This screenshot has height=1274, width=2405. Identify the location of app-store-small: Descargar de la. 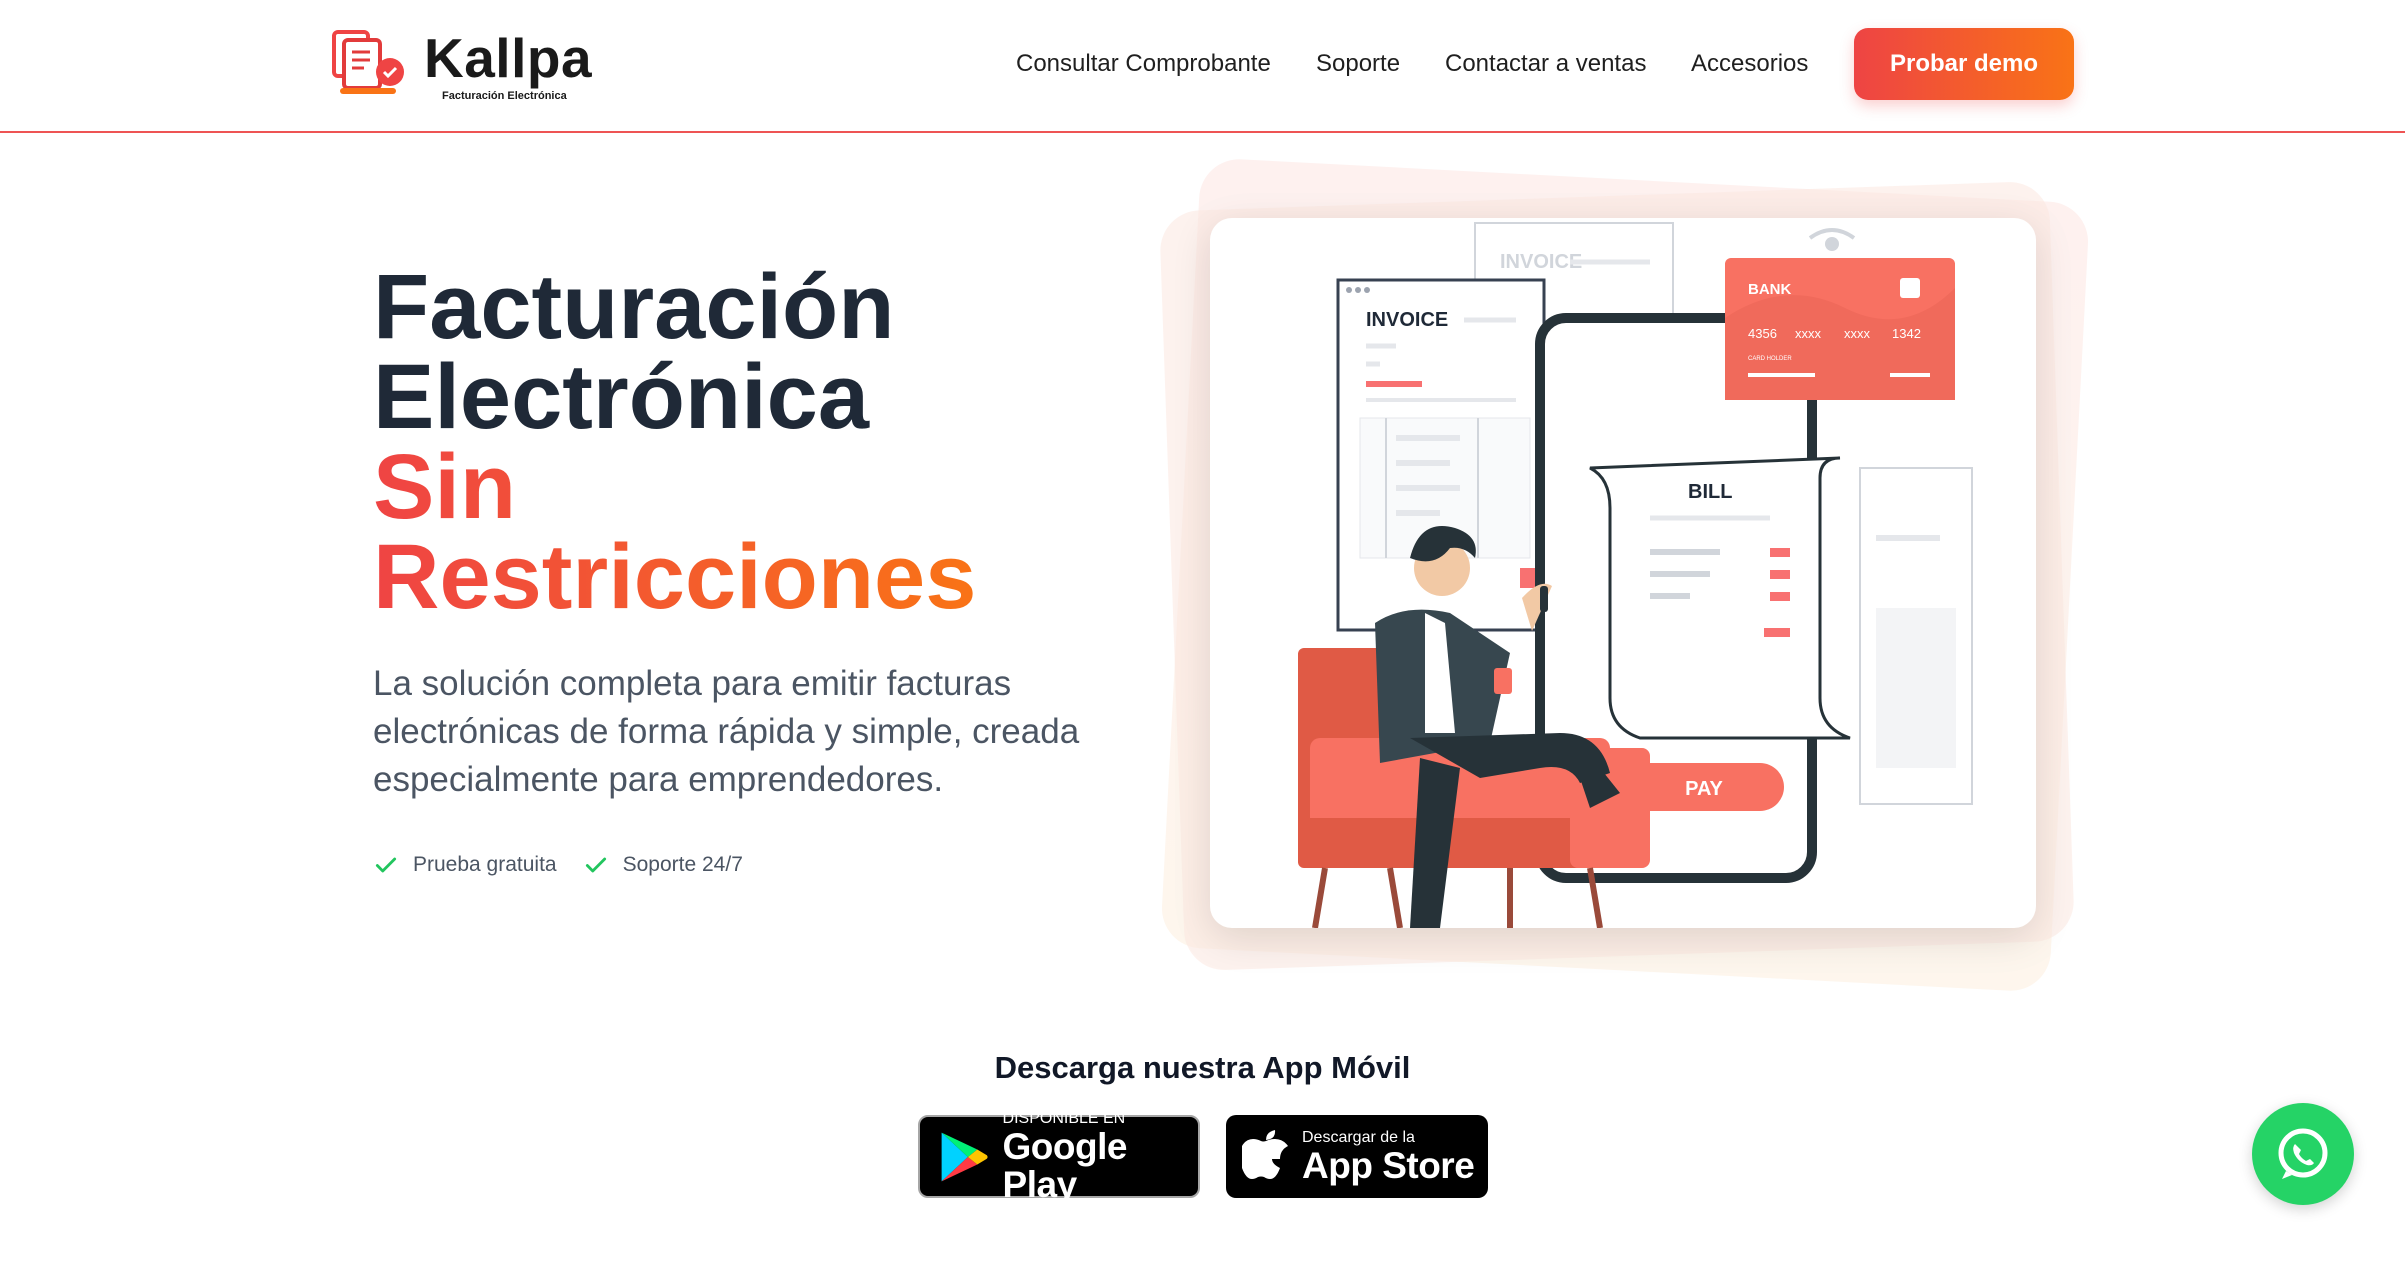
(1358, 1137).